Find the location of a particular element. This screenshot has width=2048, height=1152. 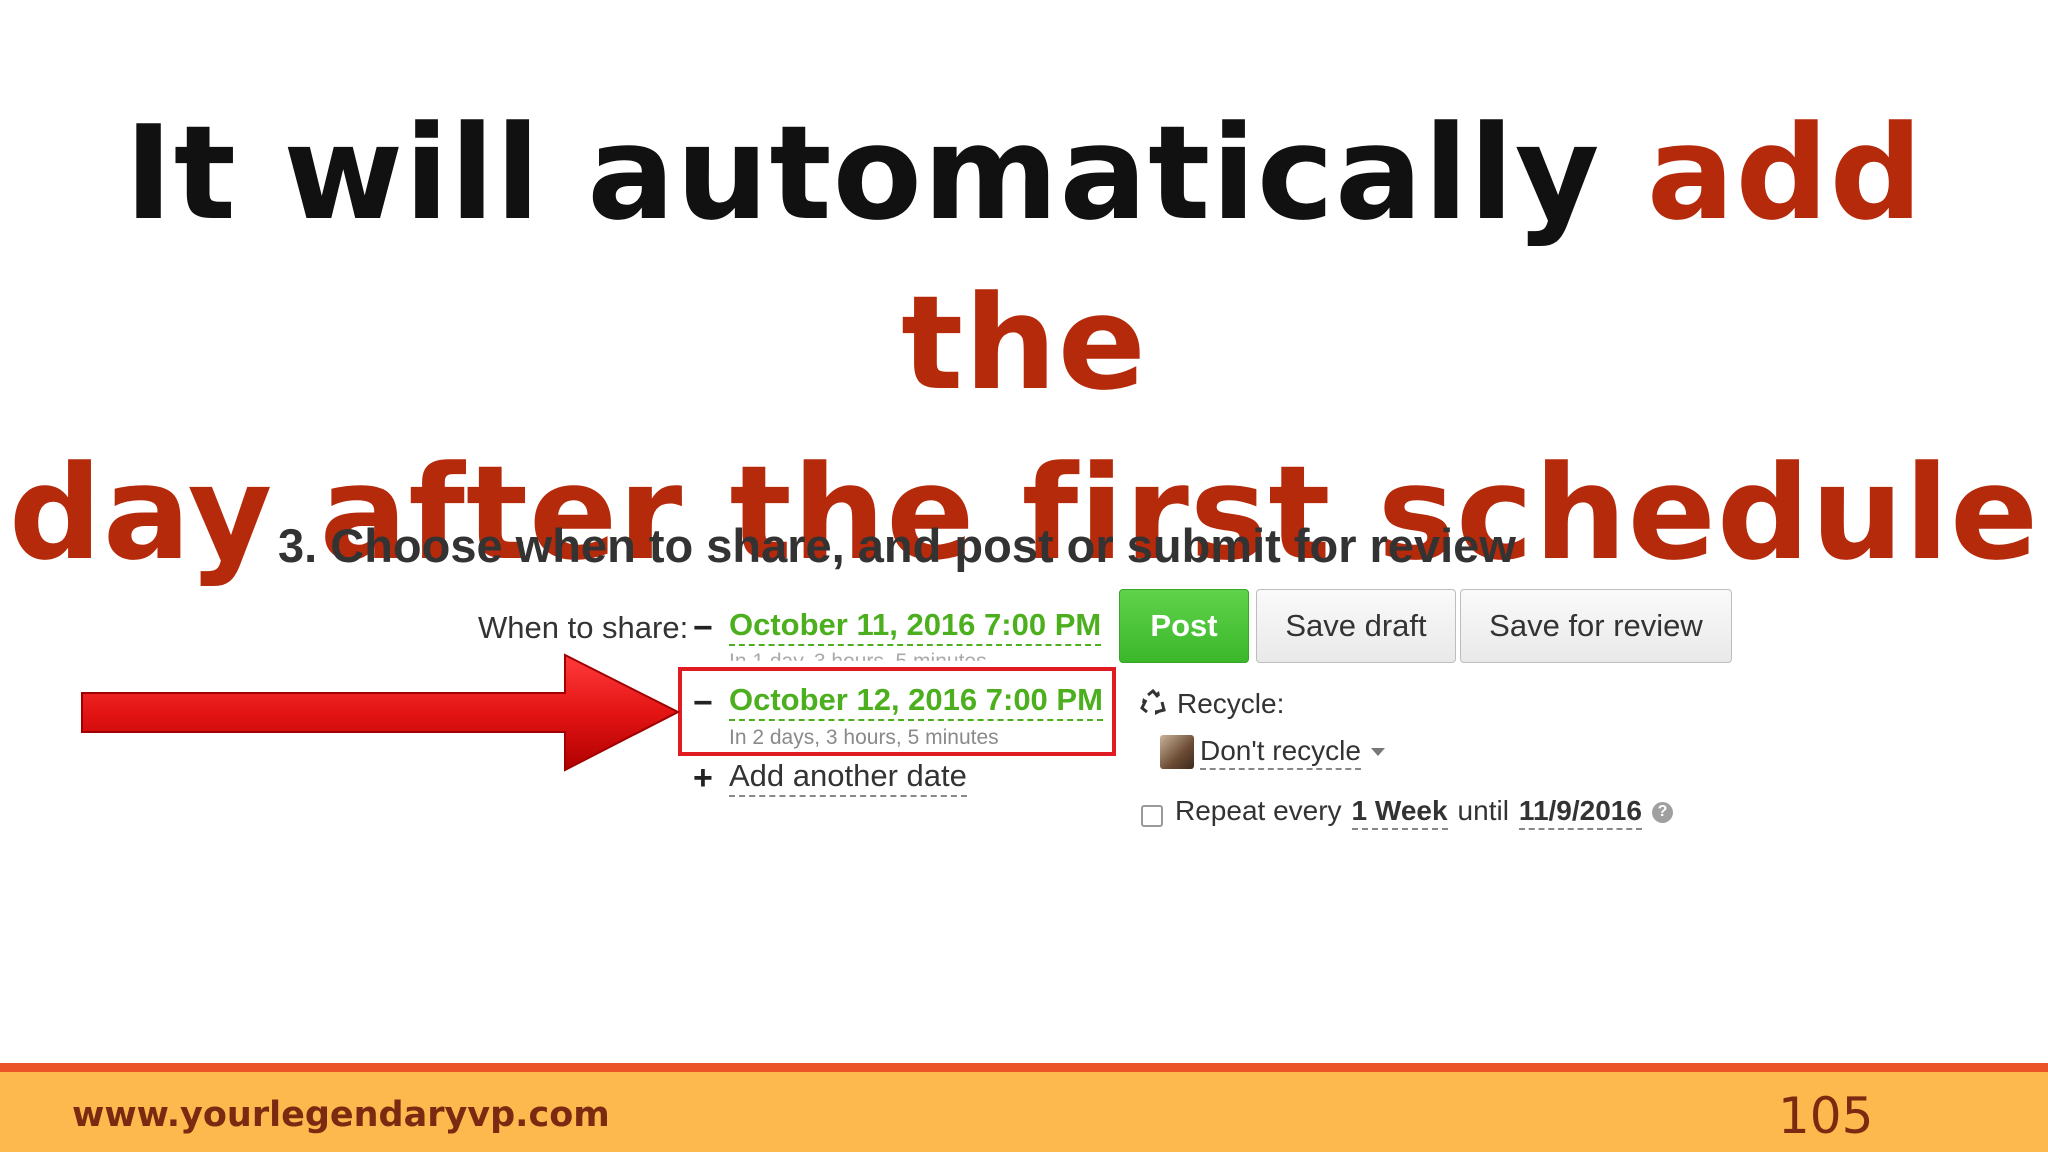

footer-url: www.yourlegendaryvp.com is located at coordinates (341, 1115).